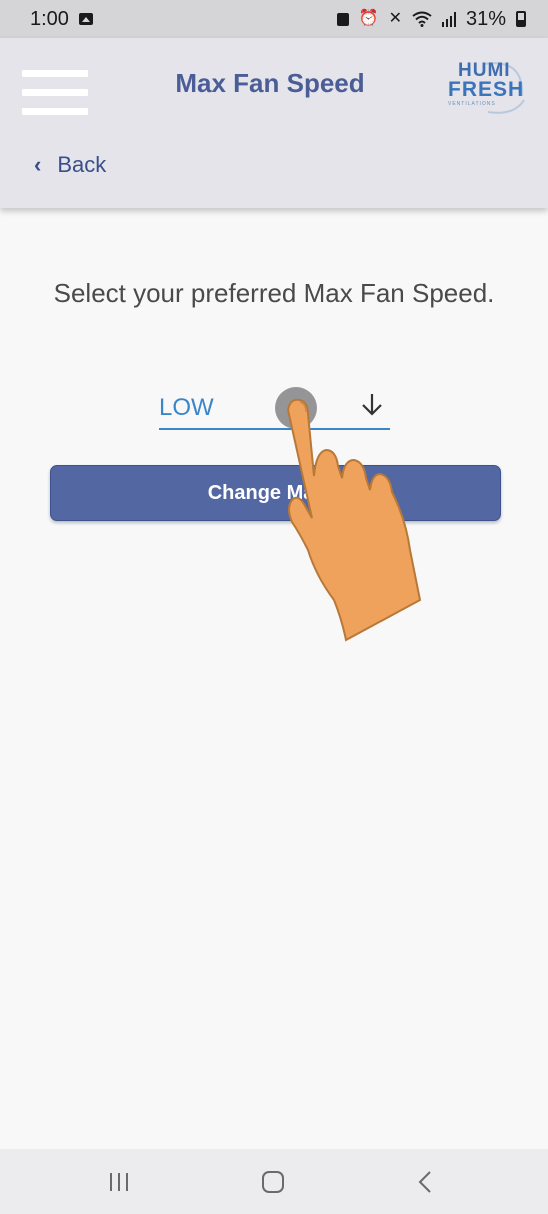  What do you see at coordinates (38, 164) in the screenshot?
I see `chevron-left-icon: ‹` at bounding box center [38, 164].